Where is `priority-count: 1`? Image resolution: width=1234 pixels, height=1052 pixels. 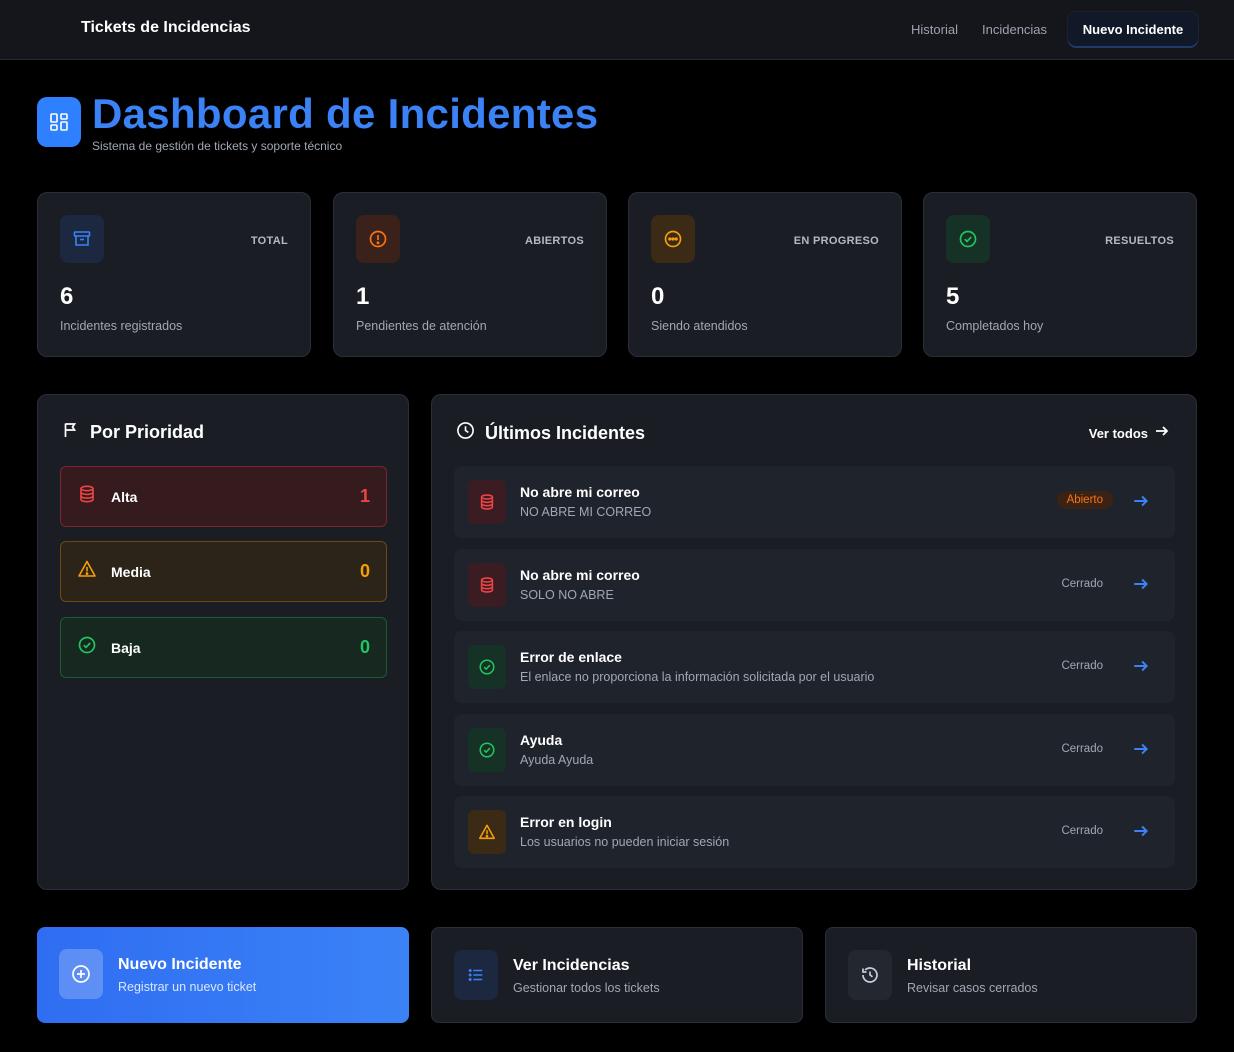
priority-count: 1 is located at coordinates (364, 496).